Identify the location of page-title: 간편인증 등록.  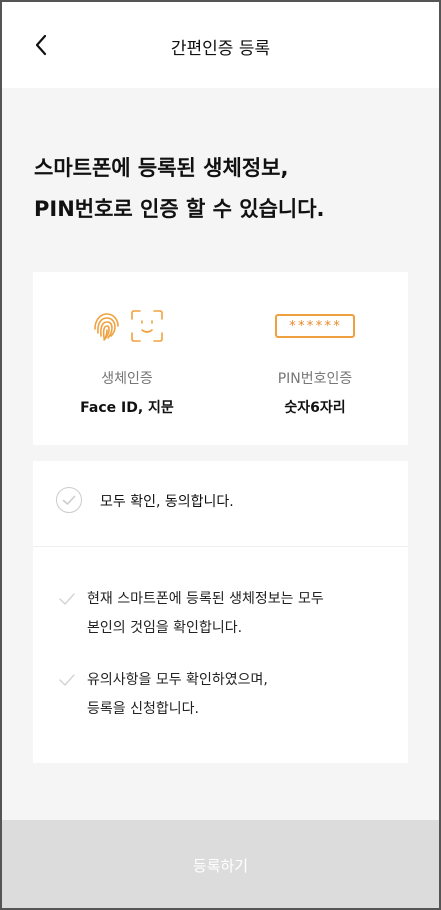
(220, 49).